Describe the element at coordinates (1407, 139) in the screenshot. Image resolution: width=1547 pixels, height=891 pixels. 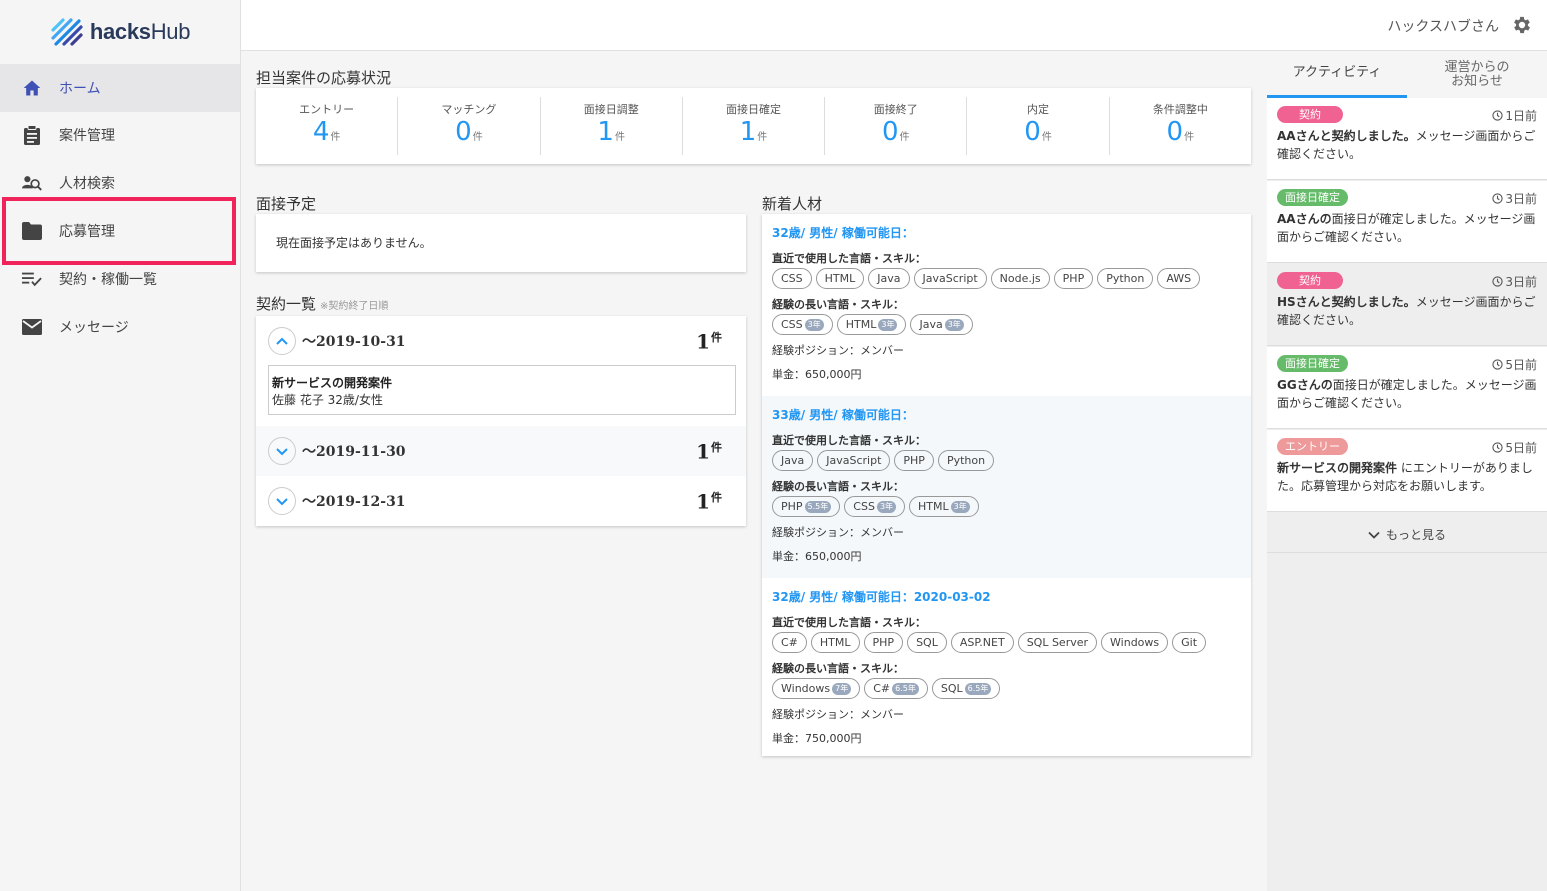
I see `activity-item: 契約 1日前 AAさんと契約しました。メッセージ画面からご確認ください。` at that location.